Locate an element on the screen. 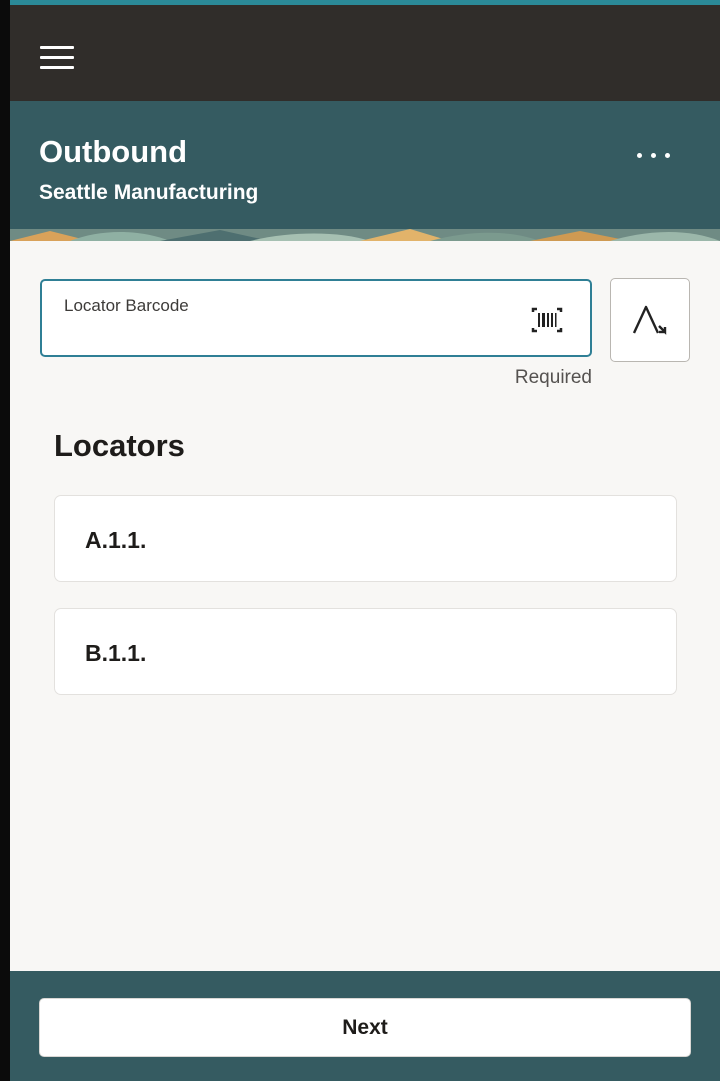 This screenshot has height=1081, width=720. barcode-scan-icon is located at coordinates (547, 320).